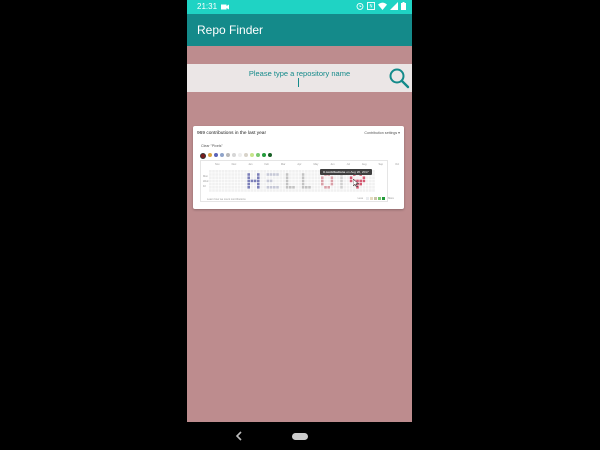 This screenshot has height=450, width=600. I want to click on wifi-icon, so click(382, 6).